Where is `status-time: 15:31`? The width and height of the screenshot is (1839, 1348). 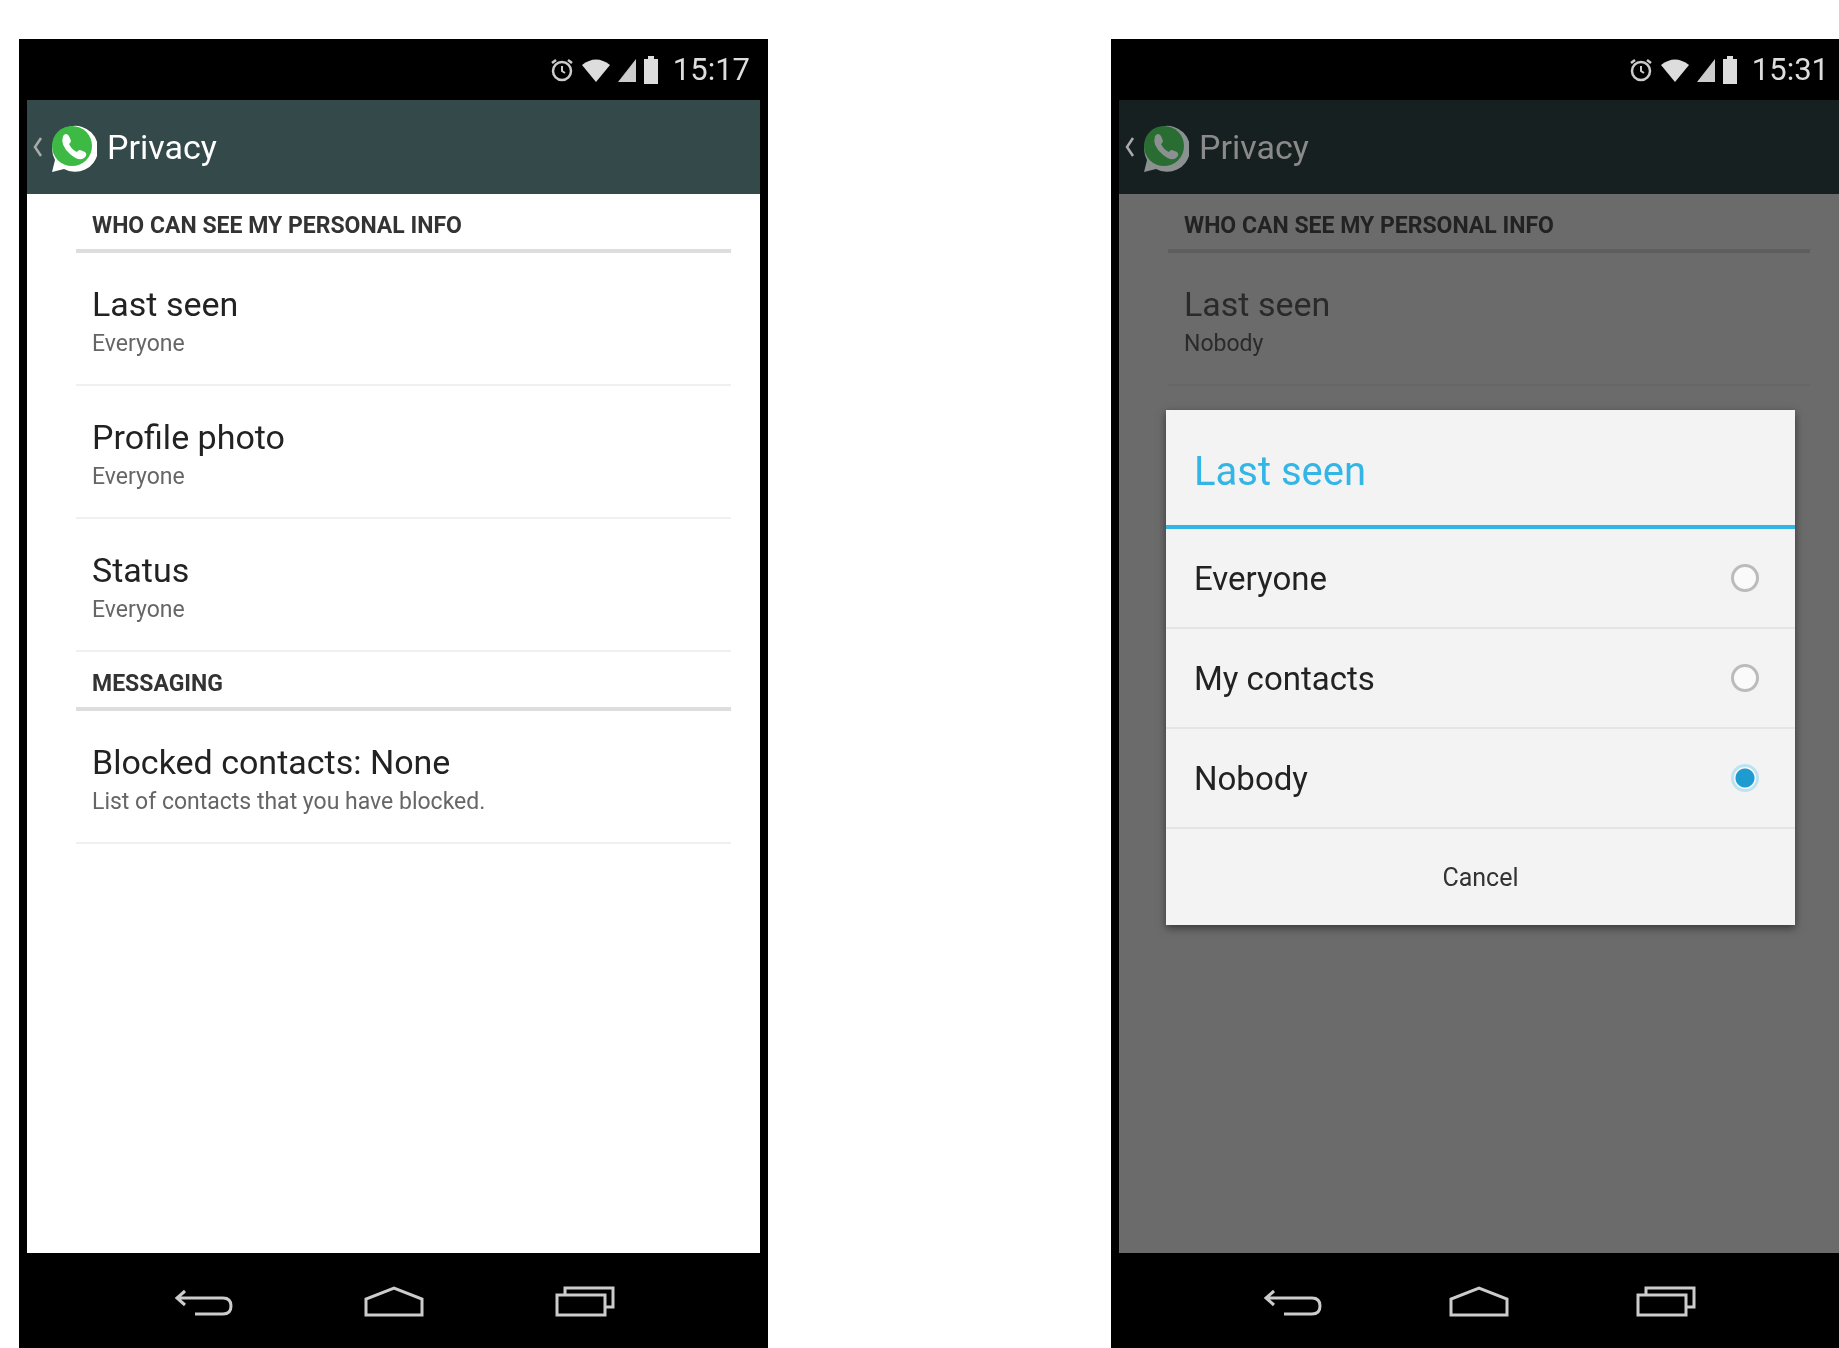
status-time: 15:31 is located at coordinates (1790, 69).